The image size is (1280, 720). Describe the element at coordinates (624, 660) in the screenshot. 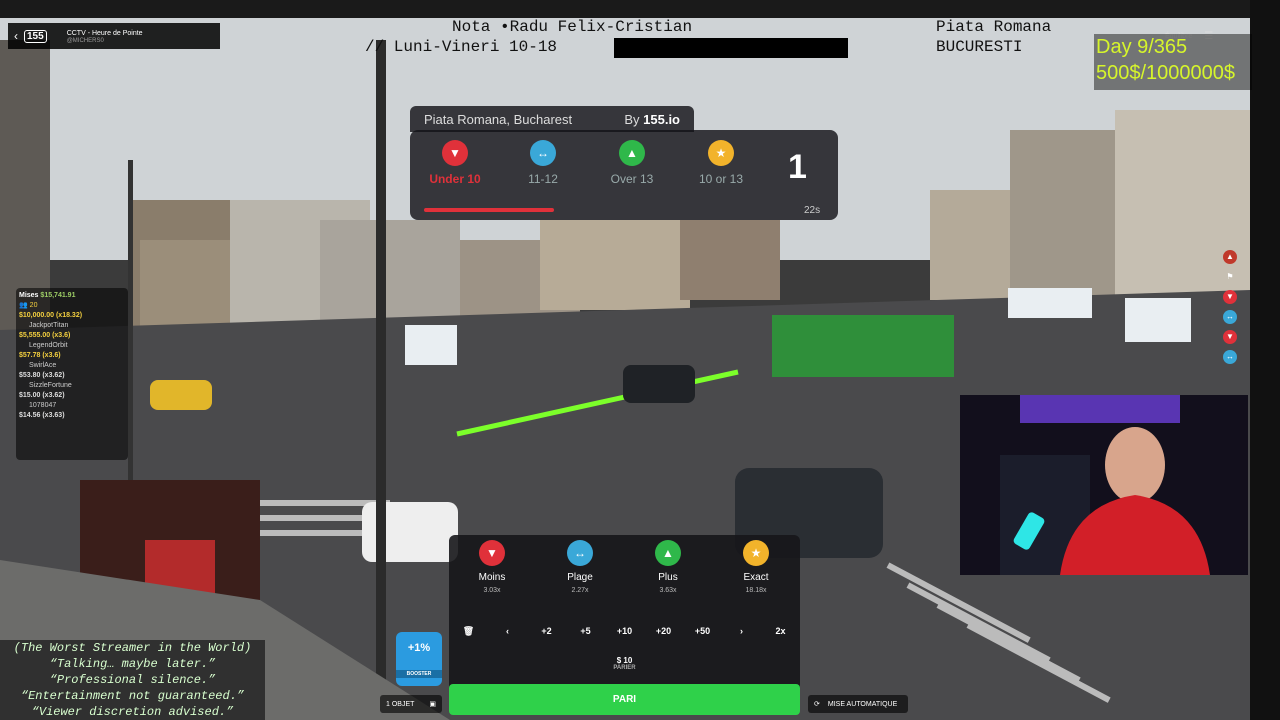

I see `bet-amount-value: $ 10` at that location.